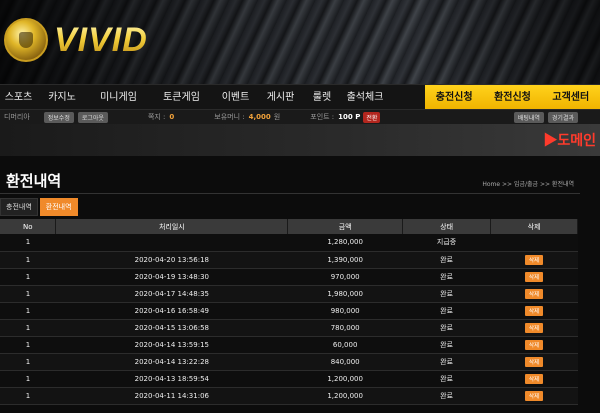 The image size is (600, 413). I want to click on cell-date: 2020-04-14 13:59:15, so click(171, 345).